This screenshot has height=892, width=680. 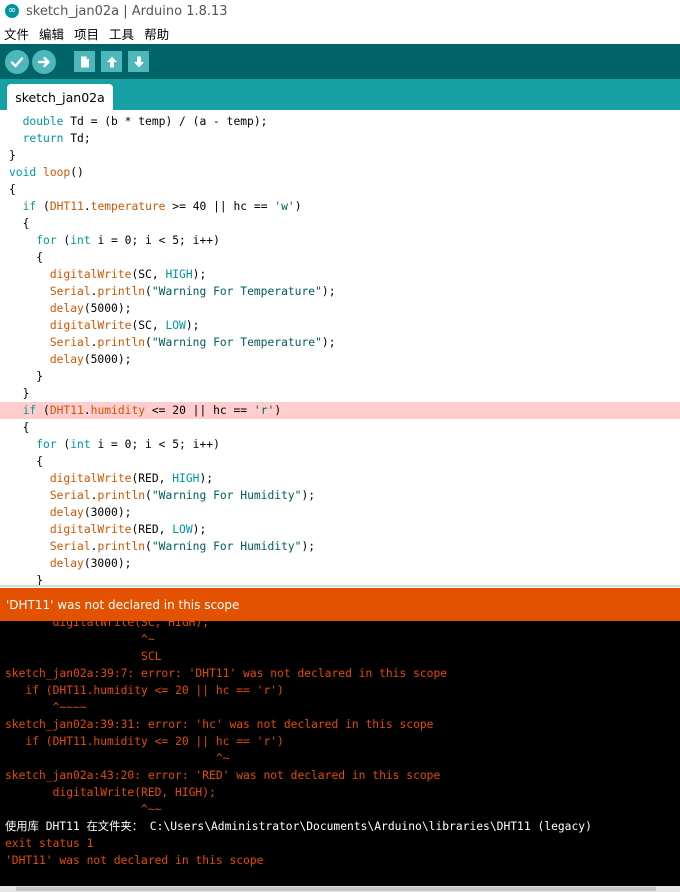 I want to click on console-horizontal-scrollbar, so click(x=340, y=889).